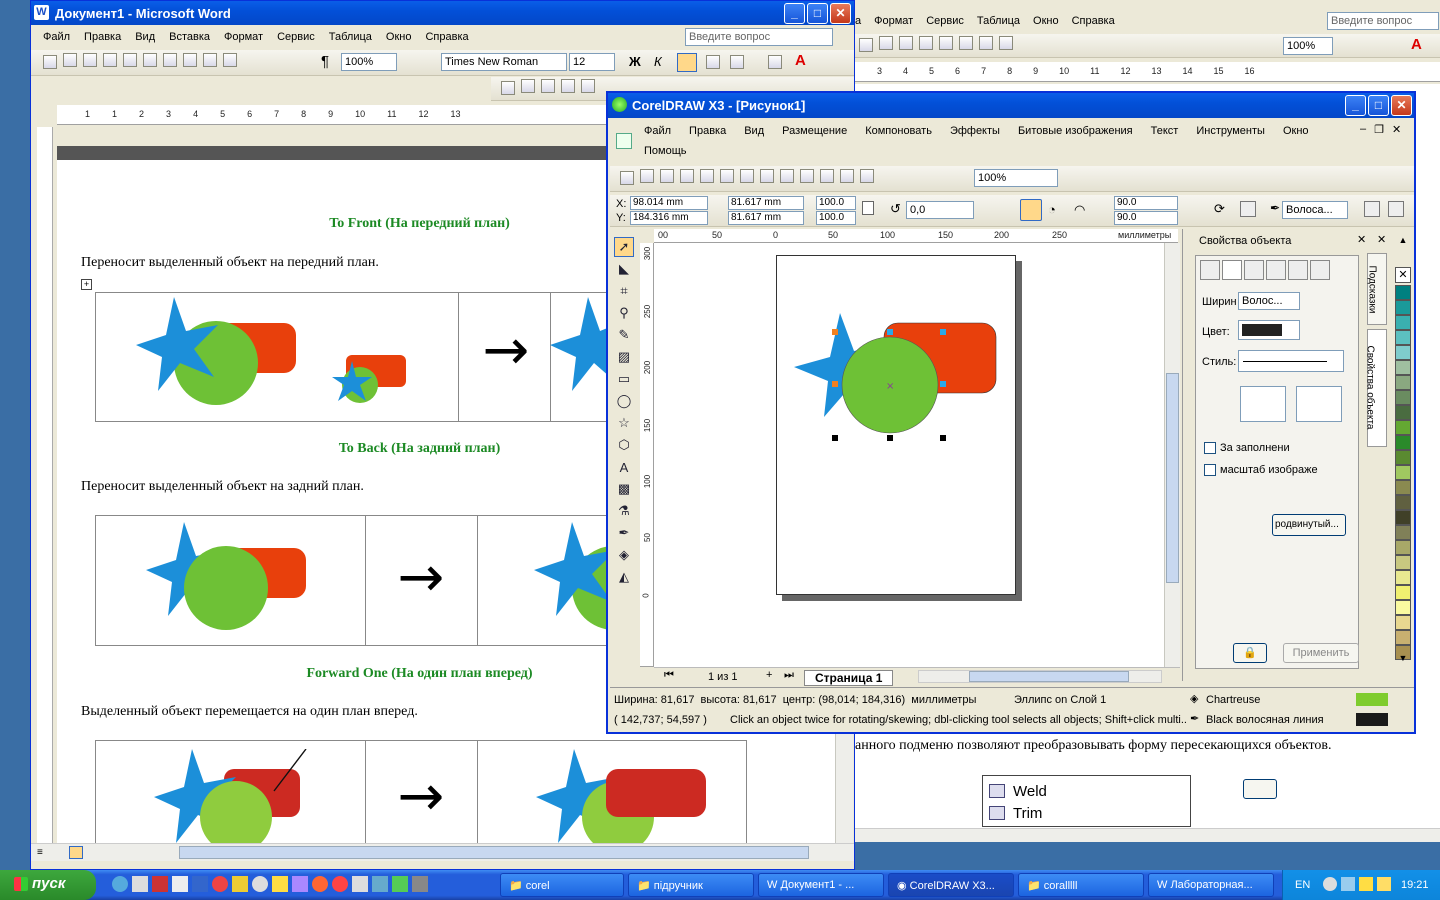 The height and width of the screenshot is (900, 1440). Describe the element at coordinates (669, 675) in the screenshot. I see `first-page-icon: ⏮` at that location.